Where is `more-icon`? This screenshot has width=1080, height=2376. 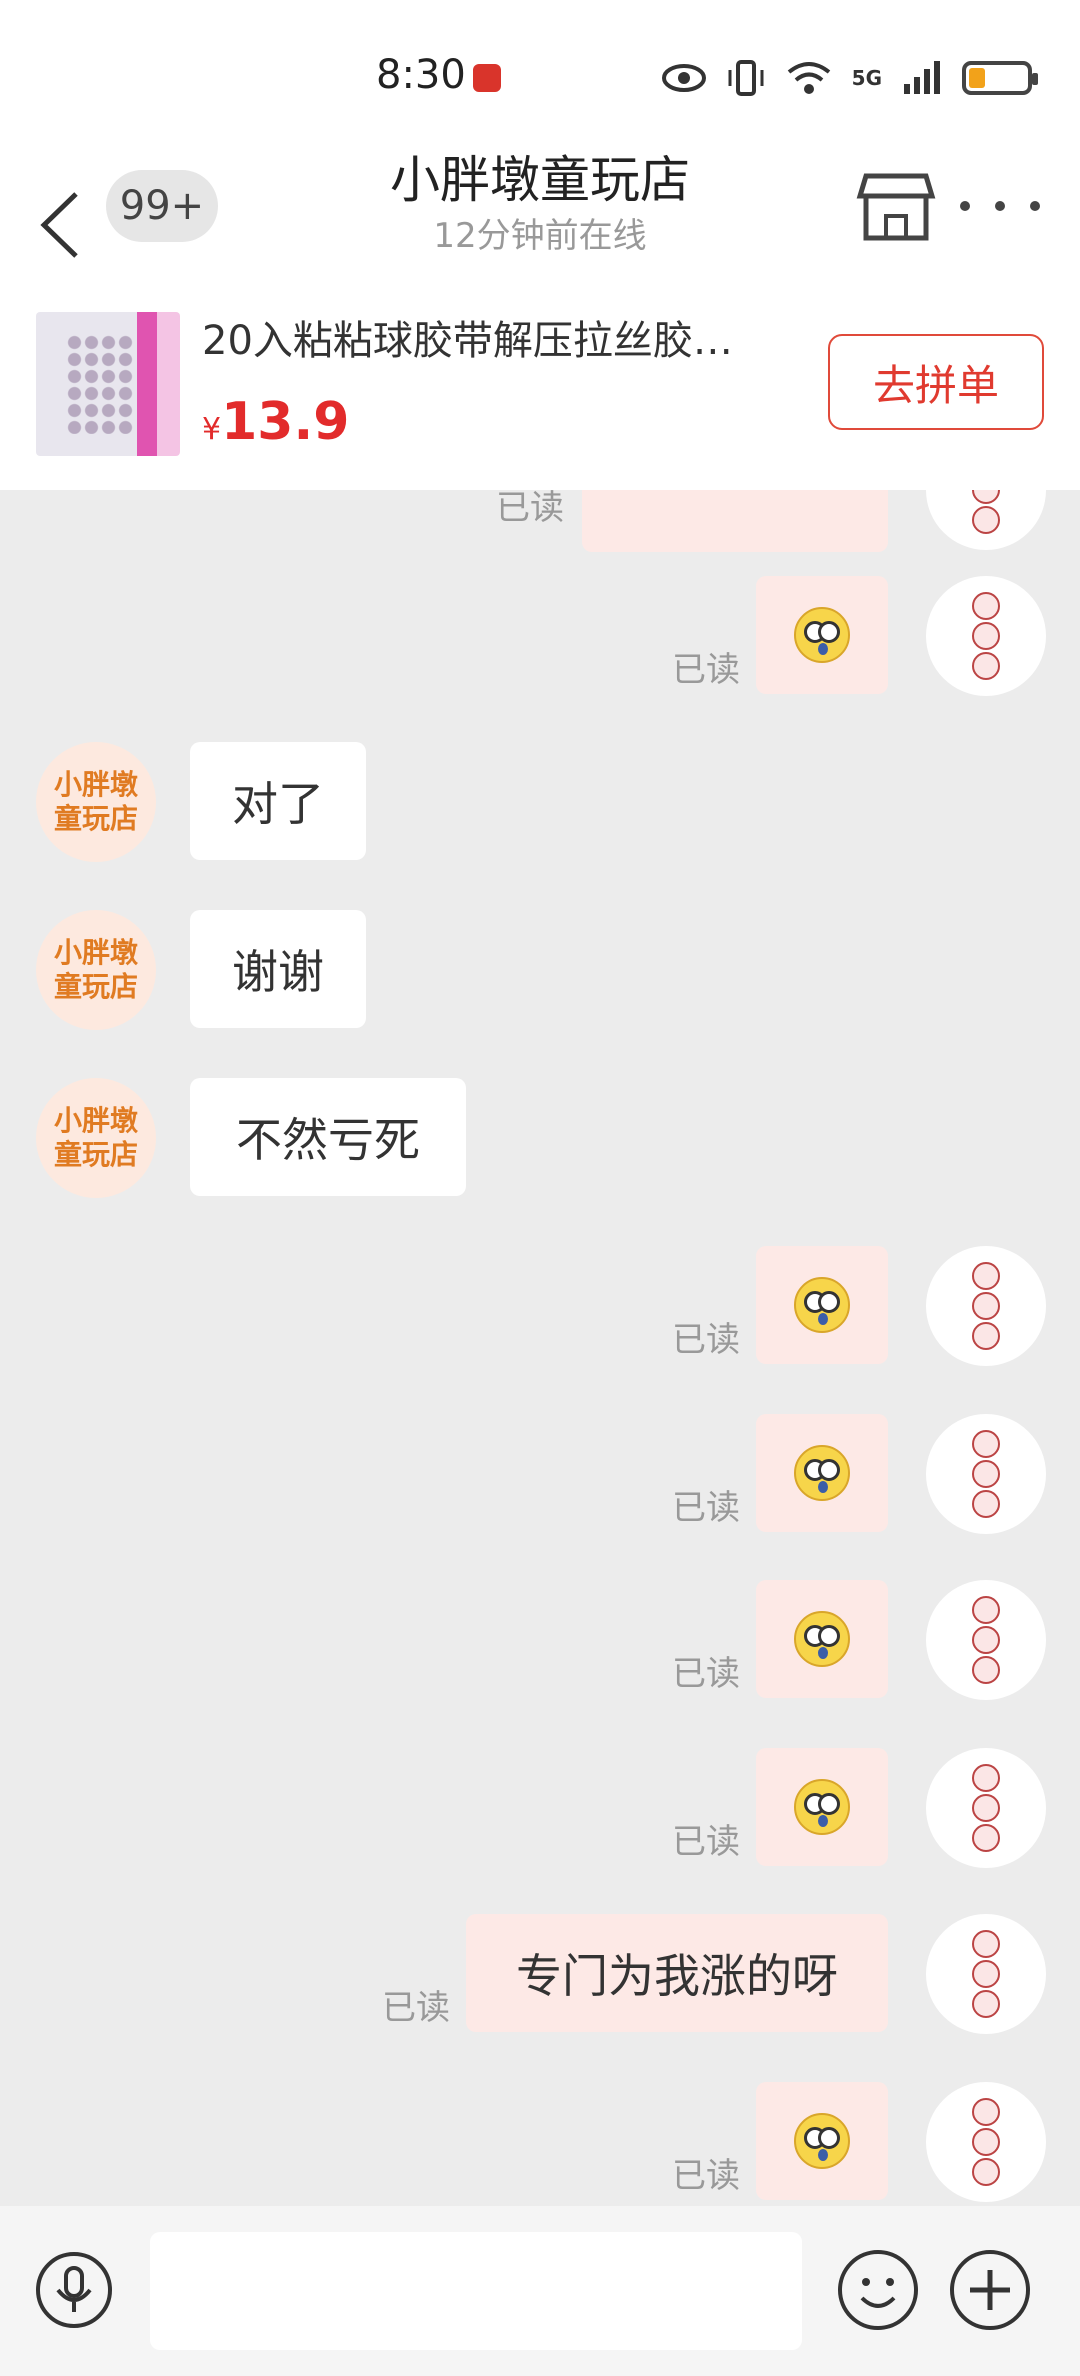 more-icon is located at coordinates (965, 206).